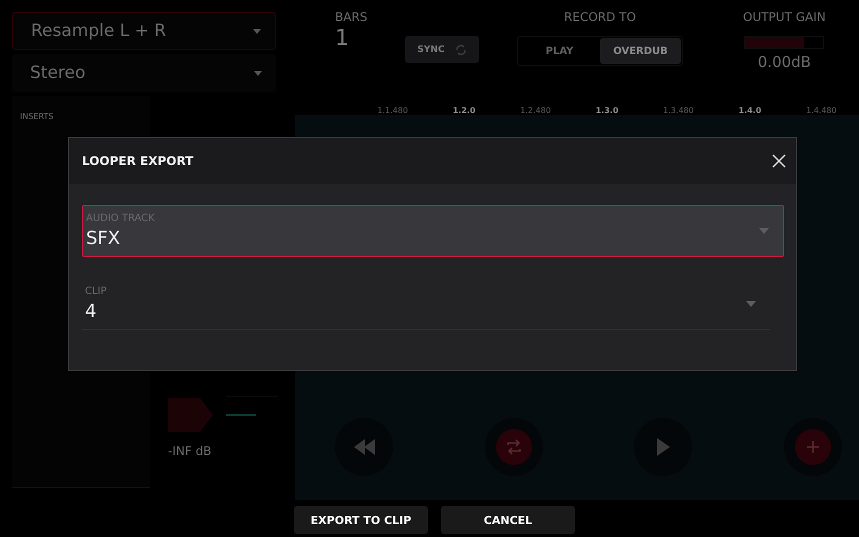 This screenshot has width=859, height=537. I want to click on source-dropdown: Resample L + R, so click(144, 31).